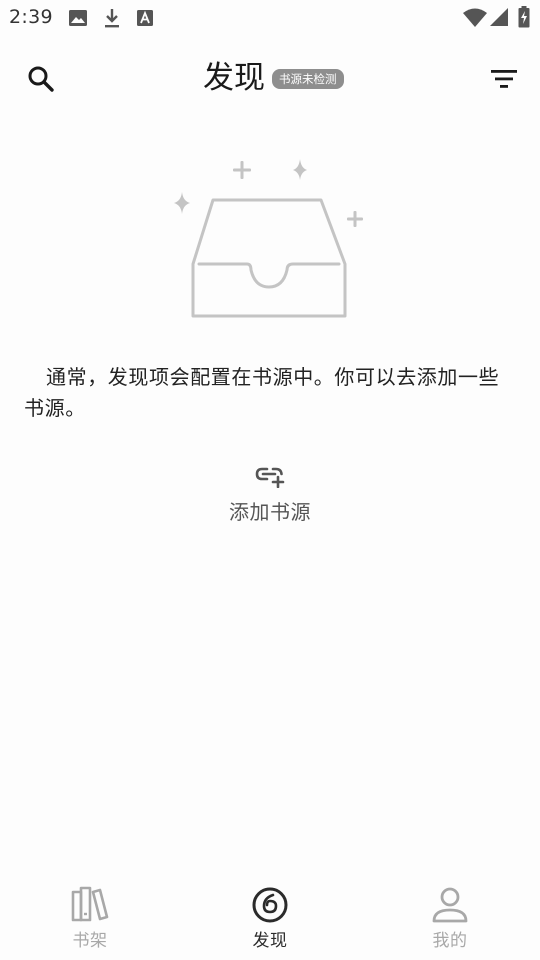 The height and width of the screenshot is (960, 540). Describe the element at coordinates (499, 17) in the screenshot. I see `signal-icon` at that location.